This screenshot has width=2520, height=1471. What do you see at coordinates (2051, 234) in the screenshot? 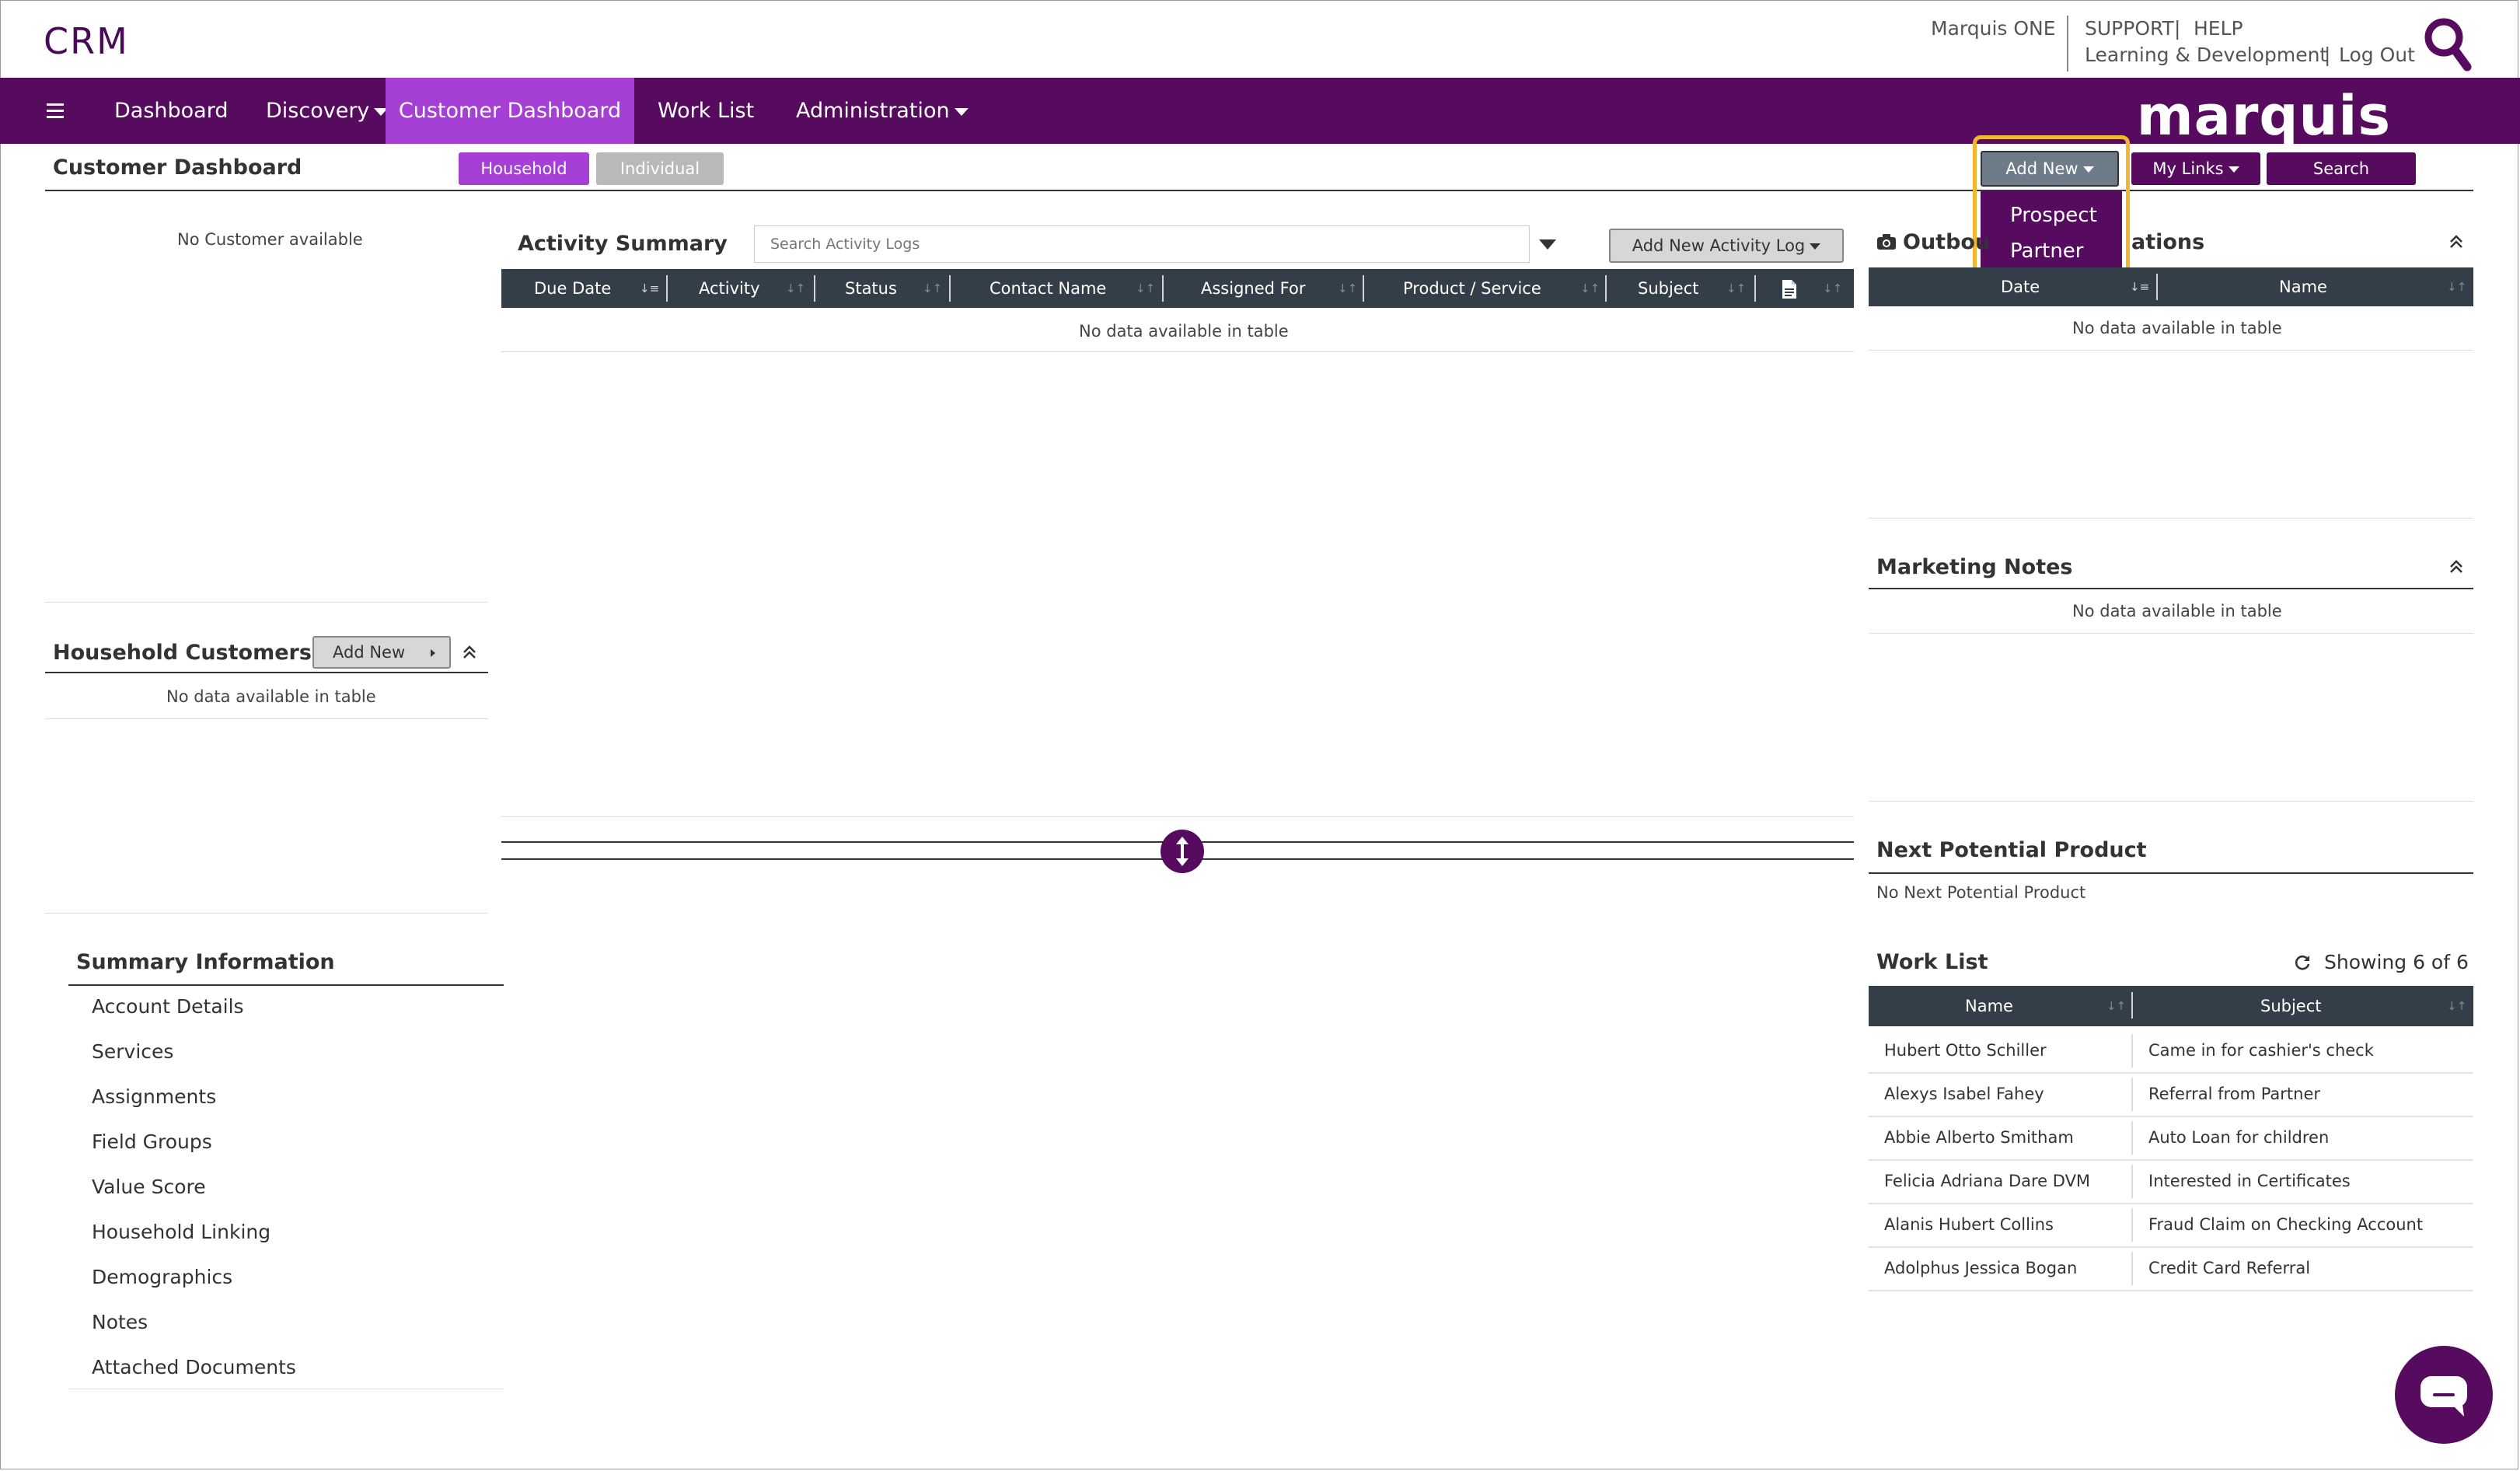
I see `add-new-menu: Prospect Partner` at bounding box center [2051, 234].